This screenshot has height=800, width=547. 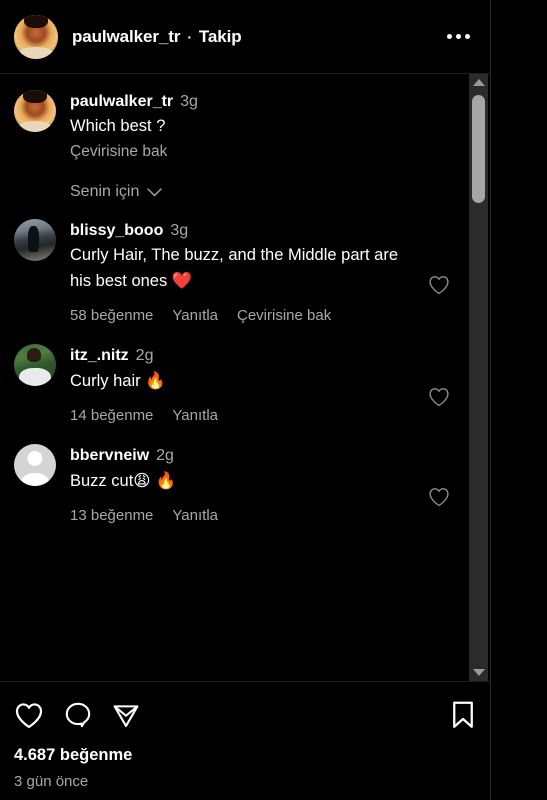 I want to click on caption-text: Which best ?, so click(x=118, y=126).